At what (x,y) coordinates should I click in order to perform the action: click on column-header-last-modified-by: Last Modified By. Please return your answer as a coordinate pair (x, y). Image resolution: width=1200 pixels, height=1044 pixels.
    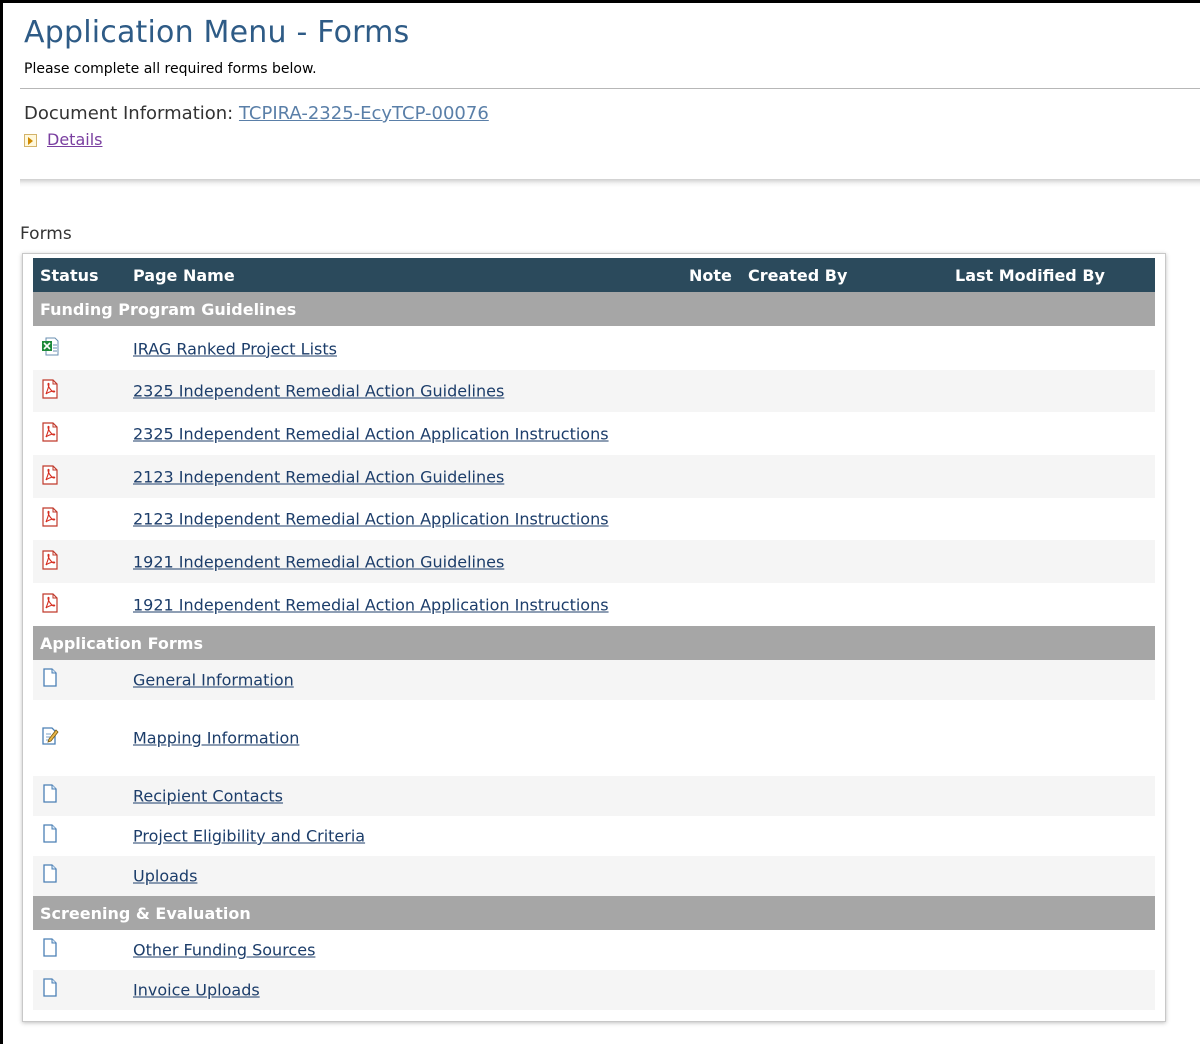
    Looking at the image, I should click on (1030, 275).